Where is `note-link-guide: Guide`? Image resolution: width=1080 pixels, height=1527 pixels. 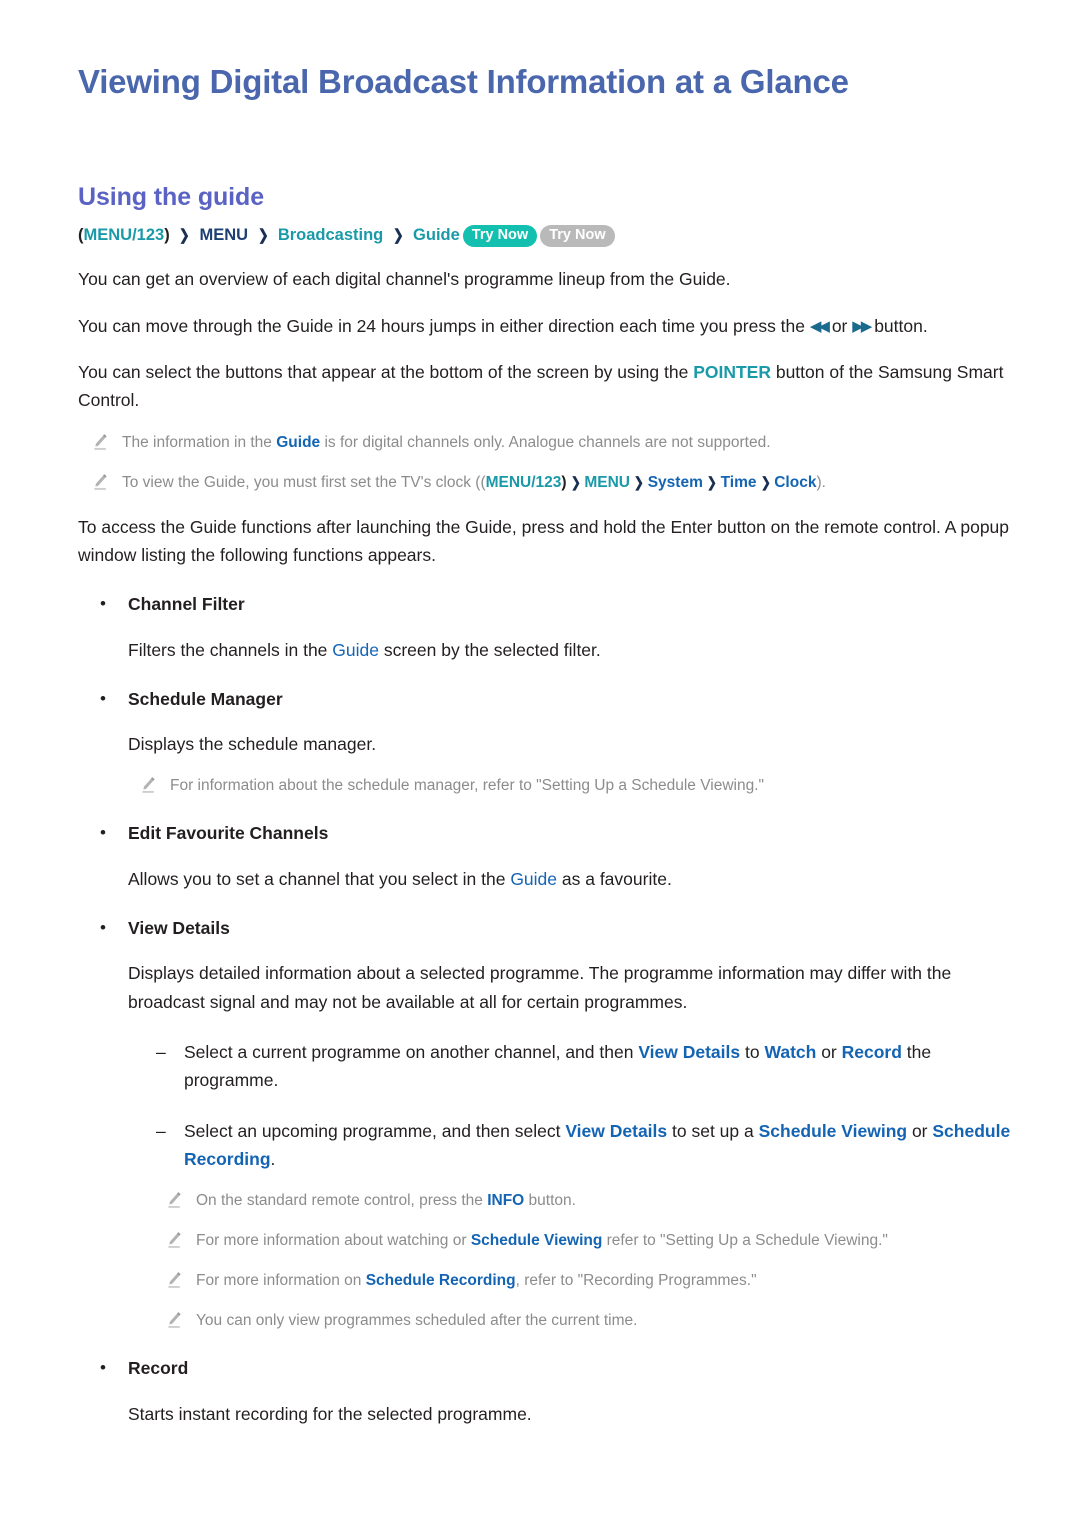
note-link-guide: Guide is located at coordinates (298, 442).